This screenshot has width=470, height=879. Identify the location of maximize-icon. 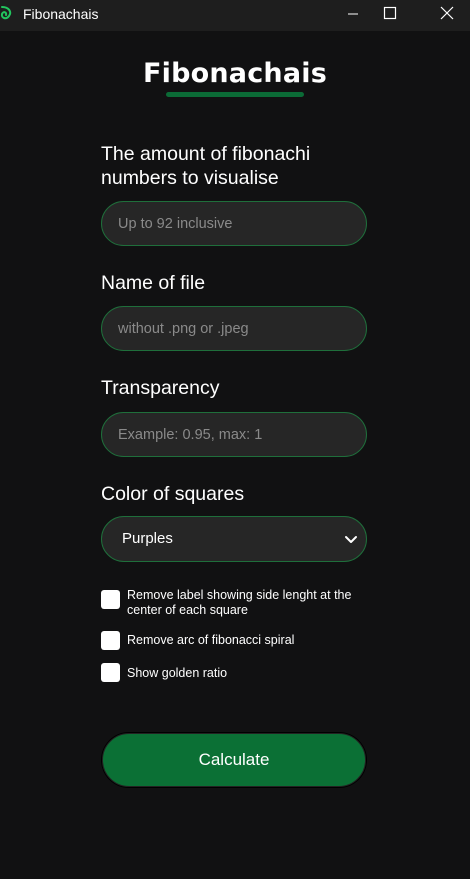
(390, 15).